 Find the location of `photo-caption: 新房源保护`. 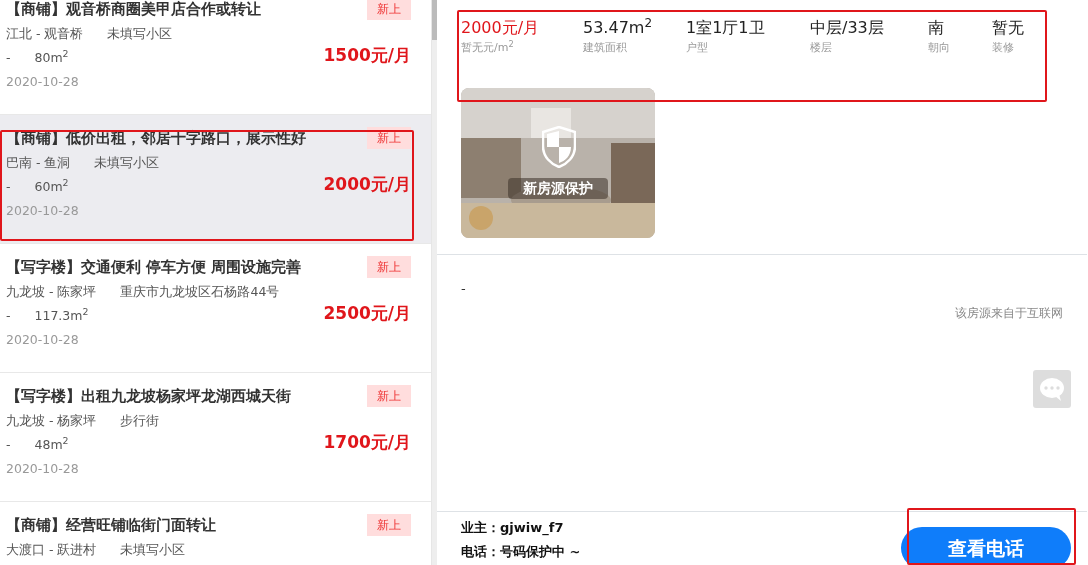

photo-caption: 新房源保护 is located at coordinates (558, 188).